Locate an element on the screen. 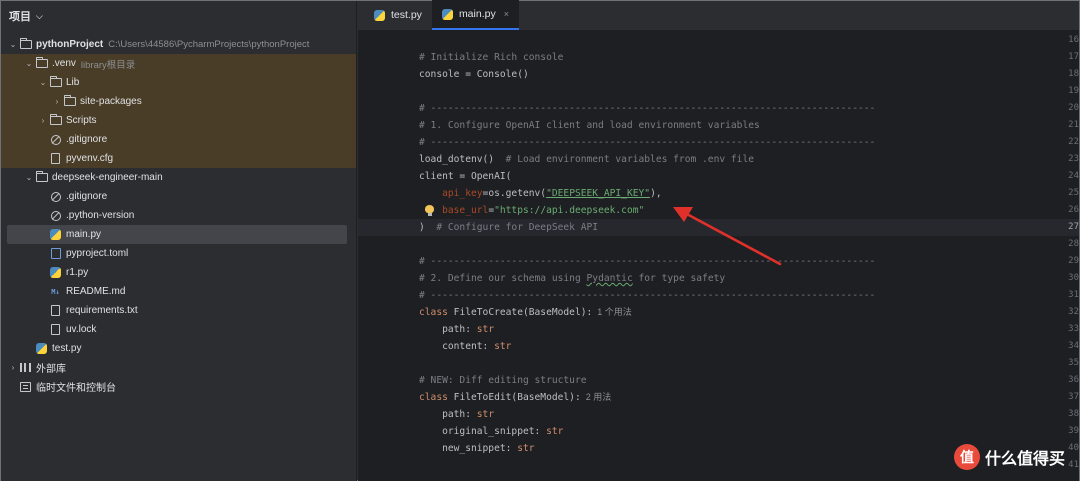 This screenshot has width=1080, height=481. line-number: 23 is located at coordinates (1073, 159).